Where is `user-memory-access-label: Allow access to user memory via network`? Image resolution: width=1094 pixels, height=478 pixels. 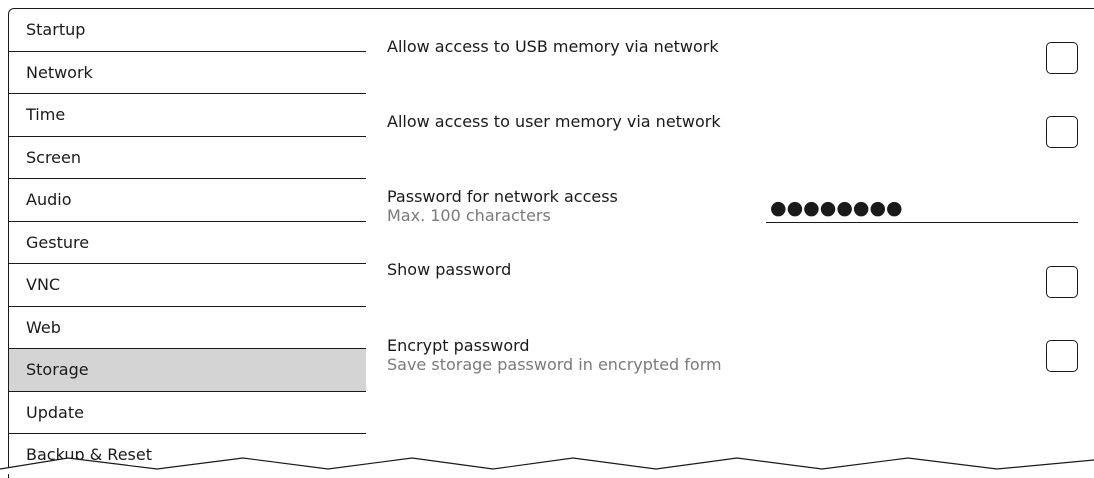 user-memory-access-label: Allow access to user memory via network is located at coordinates (554, 121).